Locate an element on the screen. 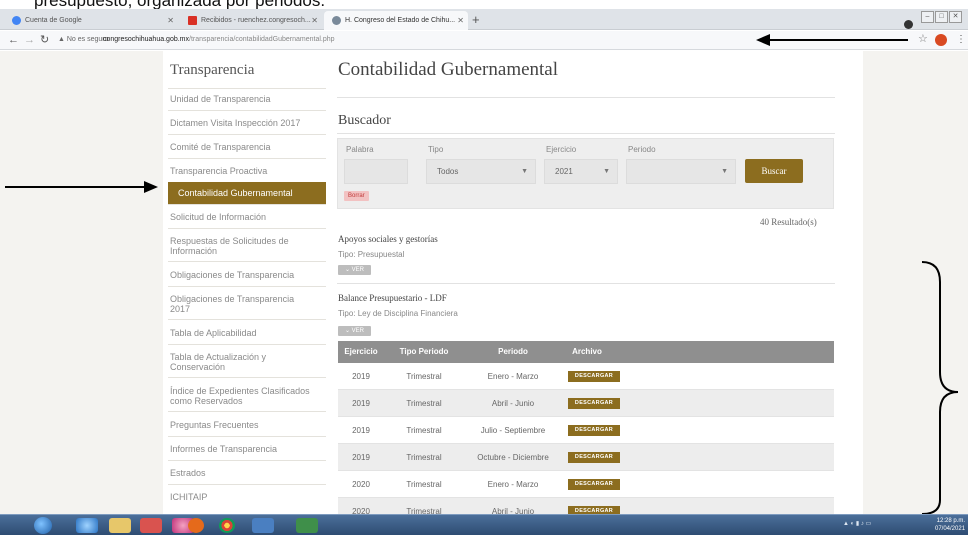  word-icon is located at coordinates (263, 525).